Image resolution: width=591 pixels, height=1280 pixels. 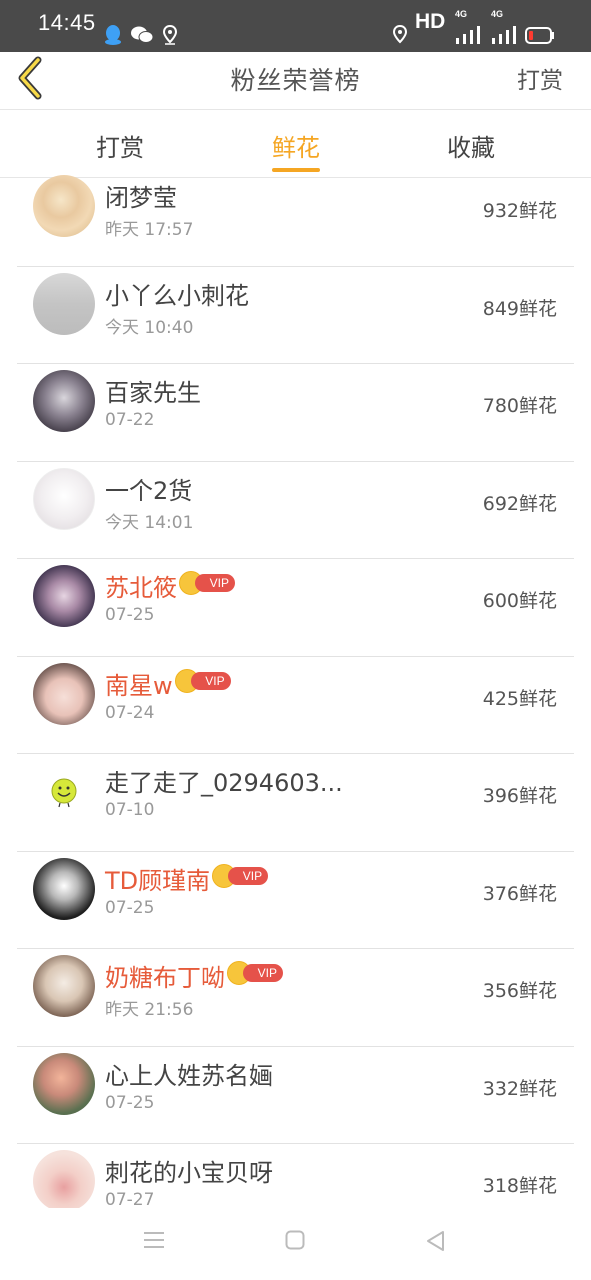 I want to click on battery-icon, so click(x=539, y=35).